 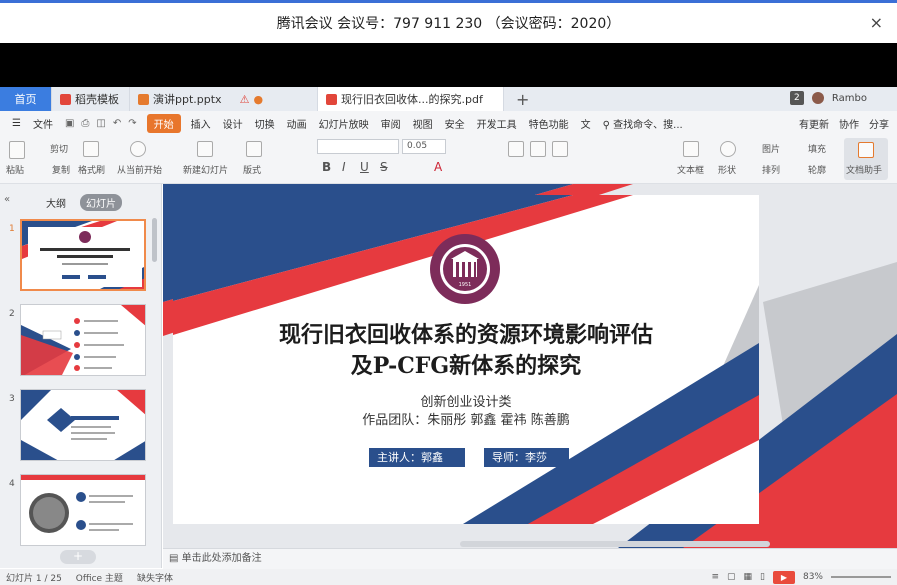 I want to click on font-color-button: A, so click(x=438, y=167).